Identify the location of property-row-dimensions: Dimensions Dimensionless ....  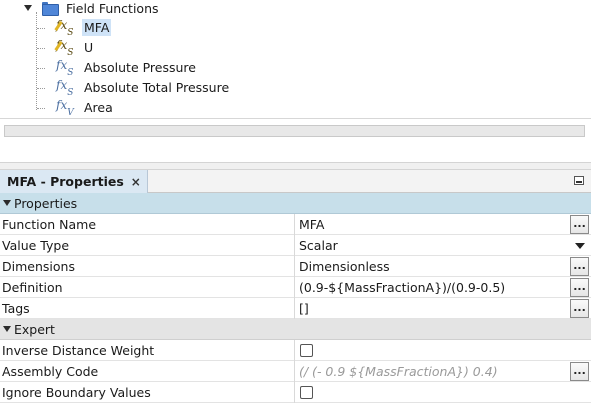
(295, 266).